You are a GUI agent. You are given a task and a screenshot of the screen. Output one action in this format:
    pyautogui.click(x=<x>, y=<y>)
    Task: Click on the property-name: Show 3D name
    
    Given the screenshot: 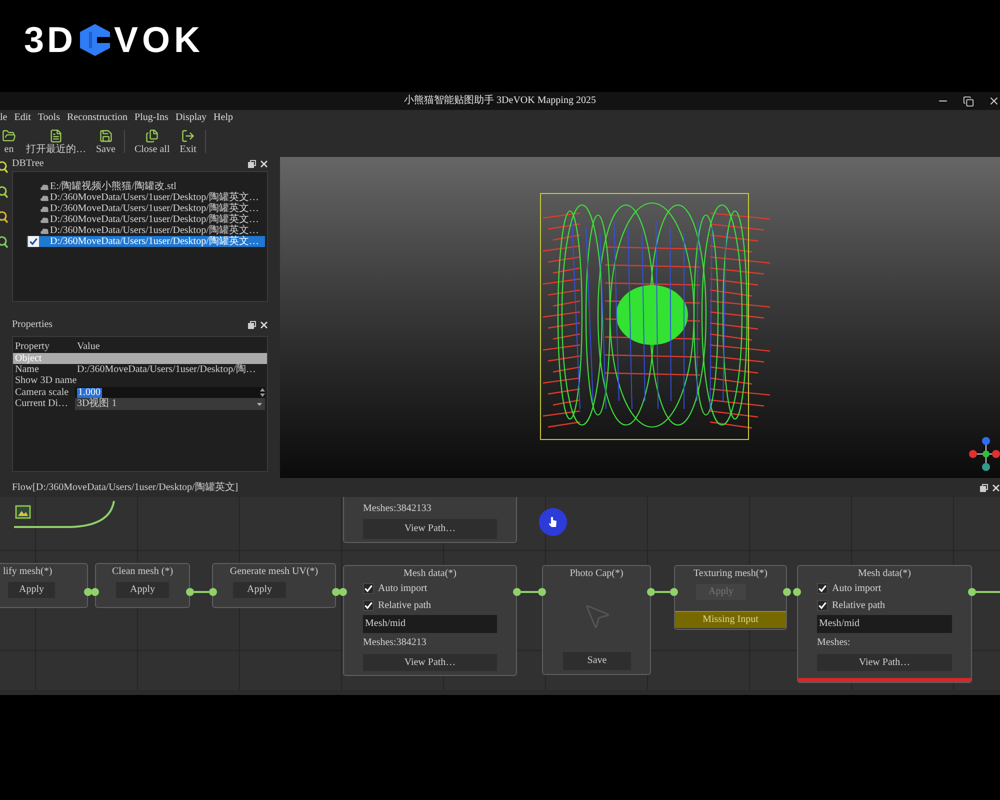 What is the action you would take?
    pyautogui.click(x=46, y=380)
    